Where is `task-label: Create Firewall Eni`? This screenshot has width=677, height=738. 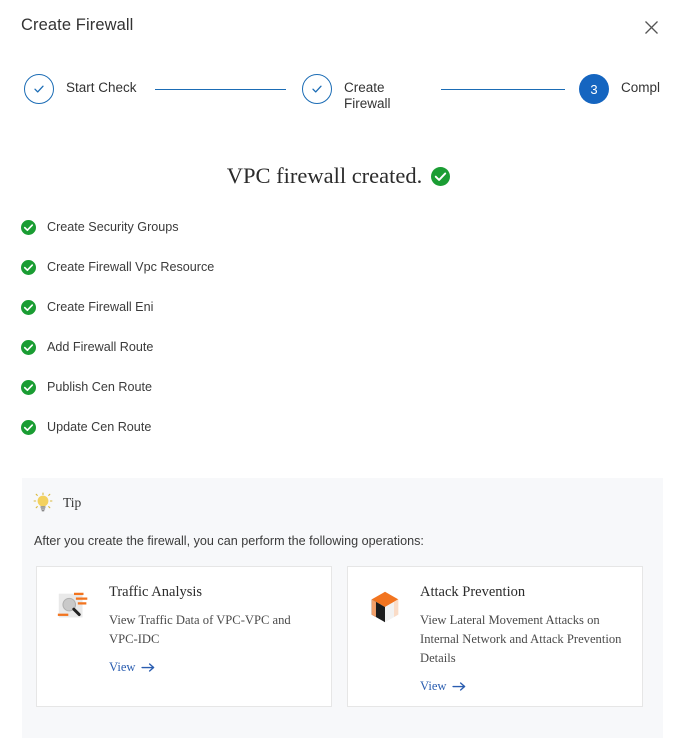
task-label: Create Firewall Eni is located at coordinates (100, 307).